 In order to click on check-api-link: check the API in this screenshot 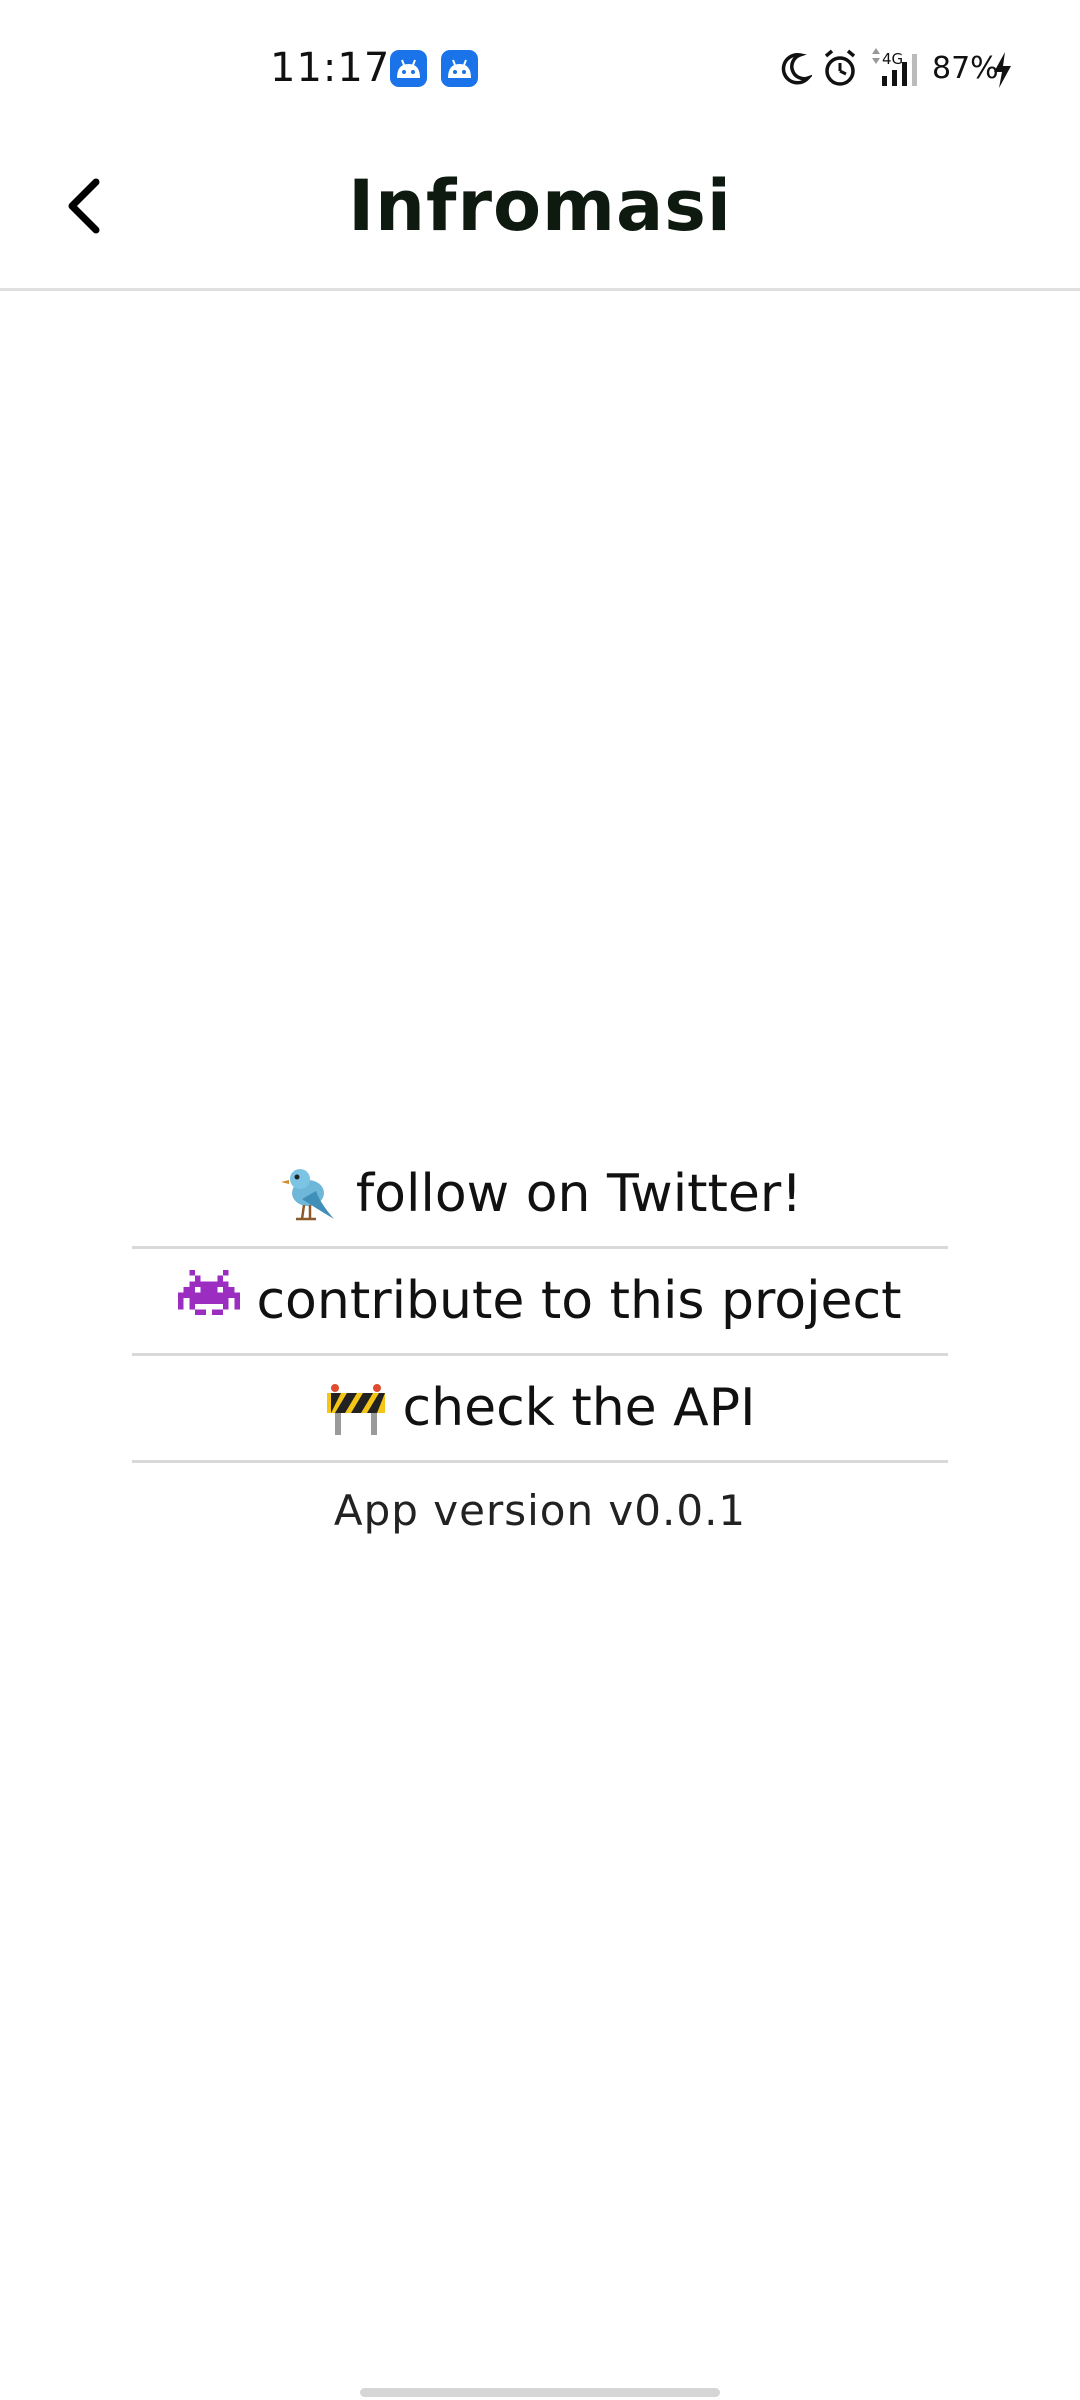, I will do `click(540, 1409)`.